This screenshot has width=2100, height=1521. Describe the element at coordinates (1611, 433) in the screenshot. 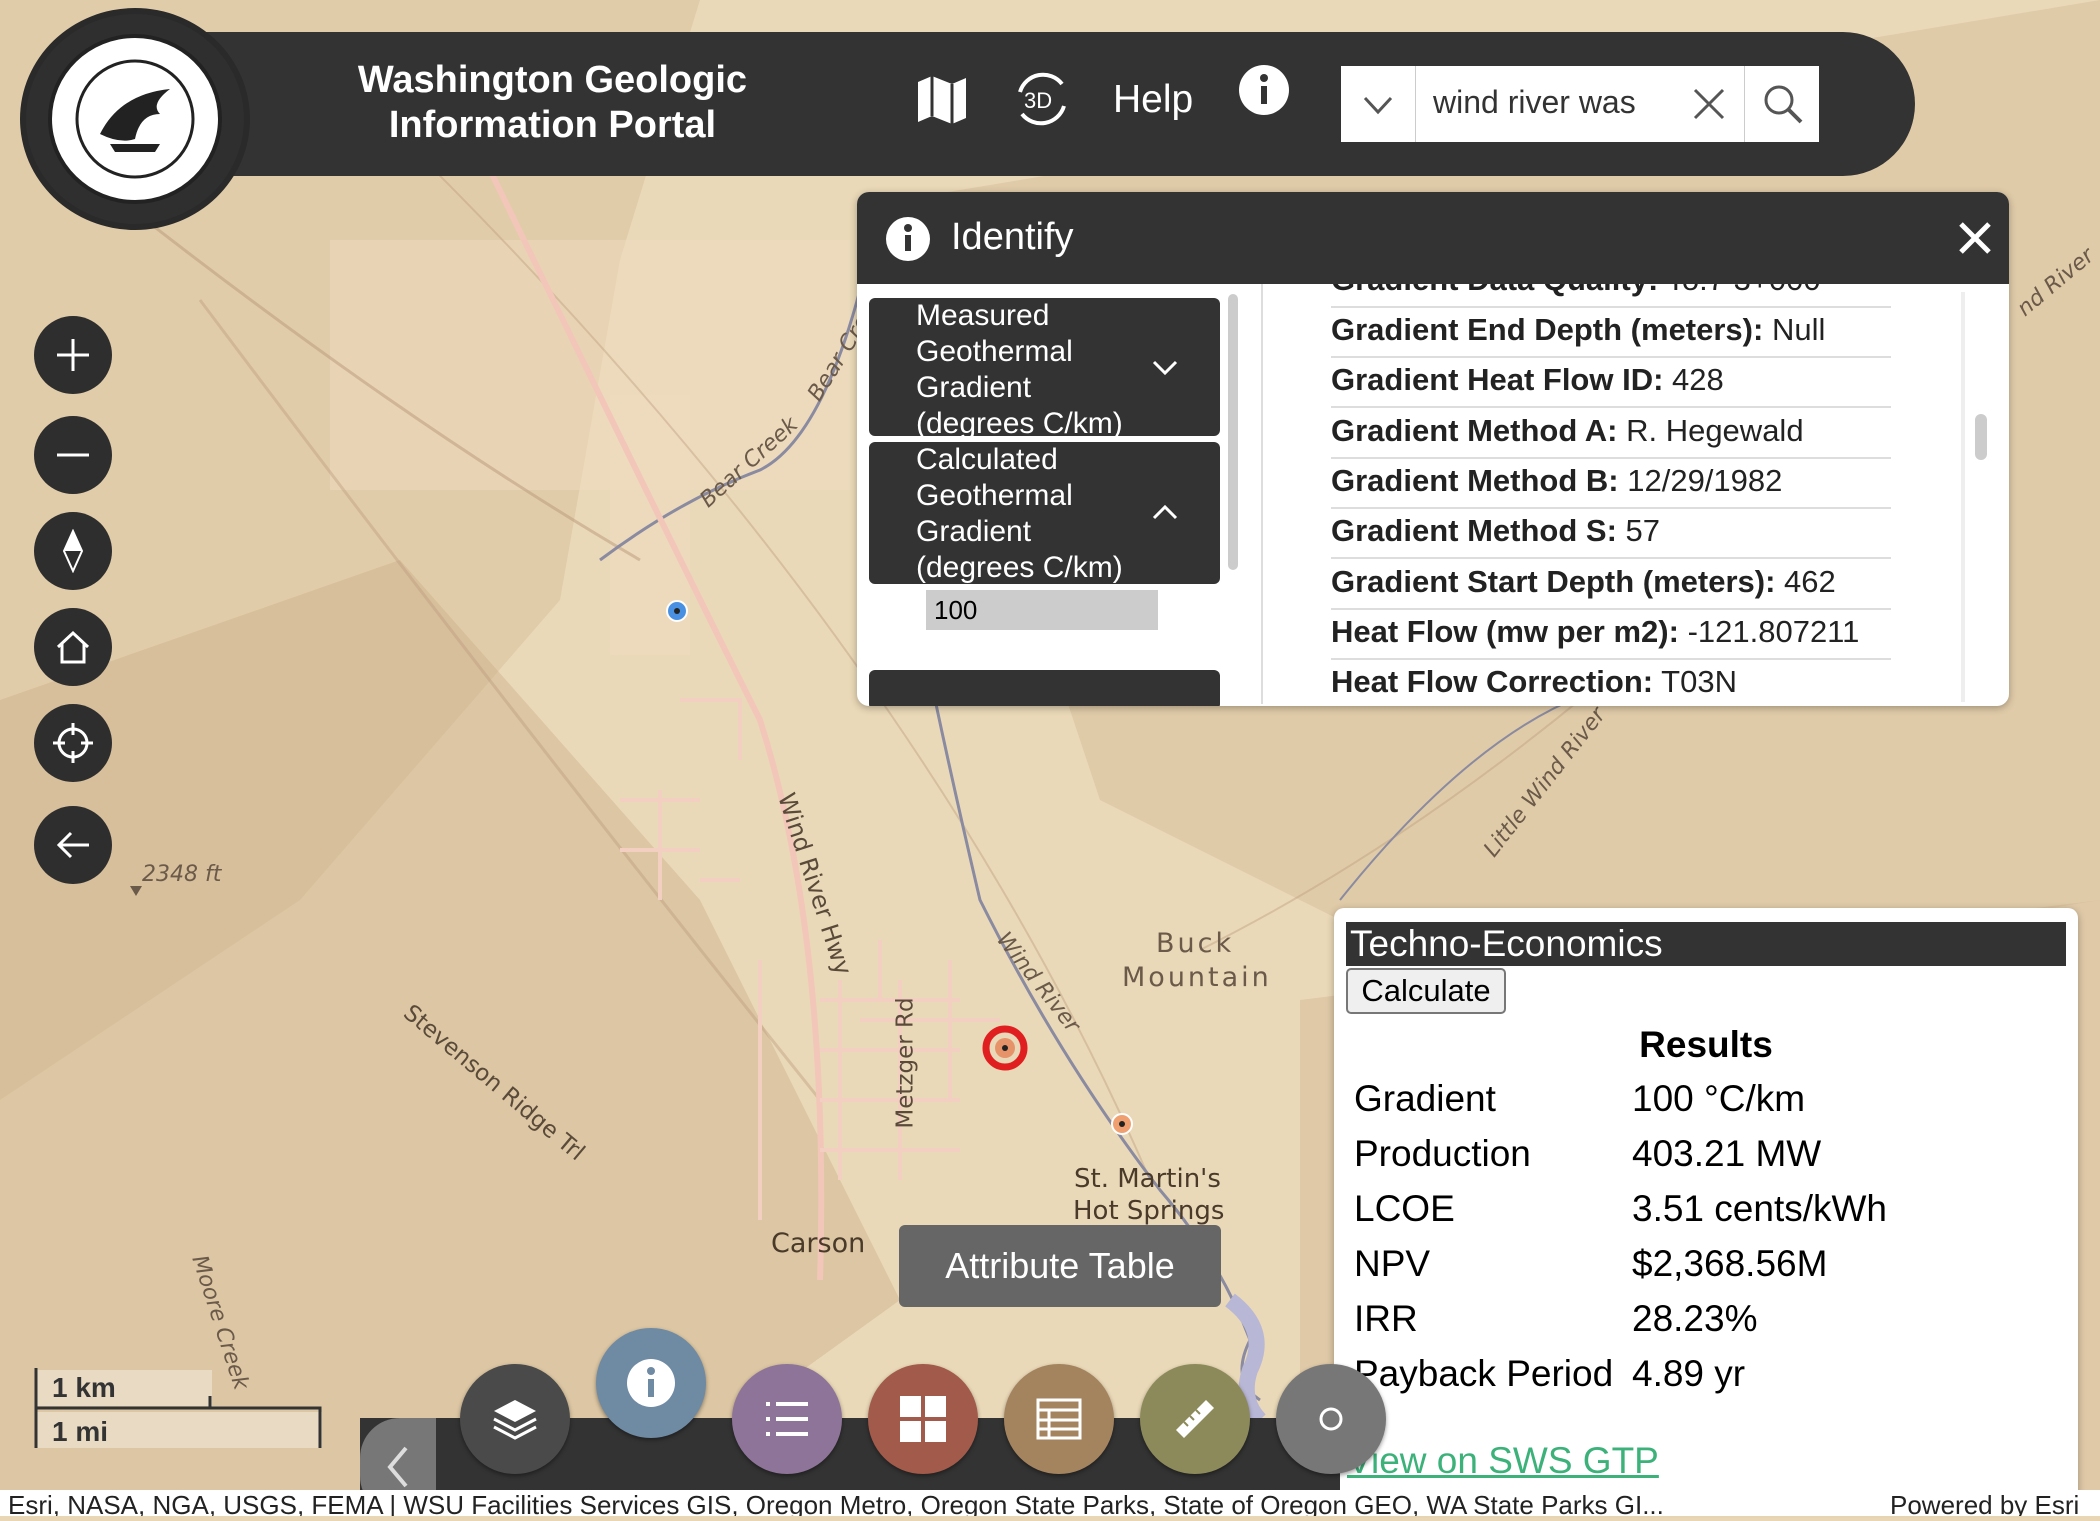

I see `attribute-row: Gradient Method A: R. Hegewald` at that location.